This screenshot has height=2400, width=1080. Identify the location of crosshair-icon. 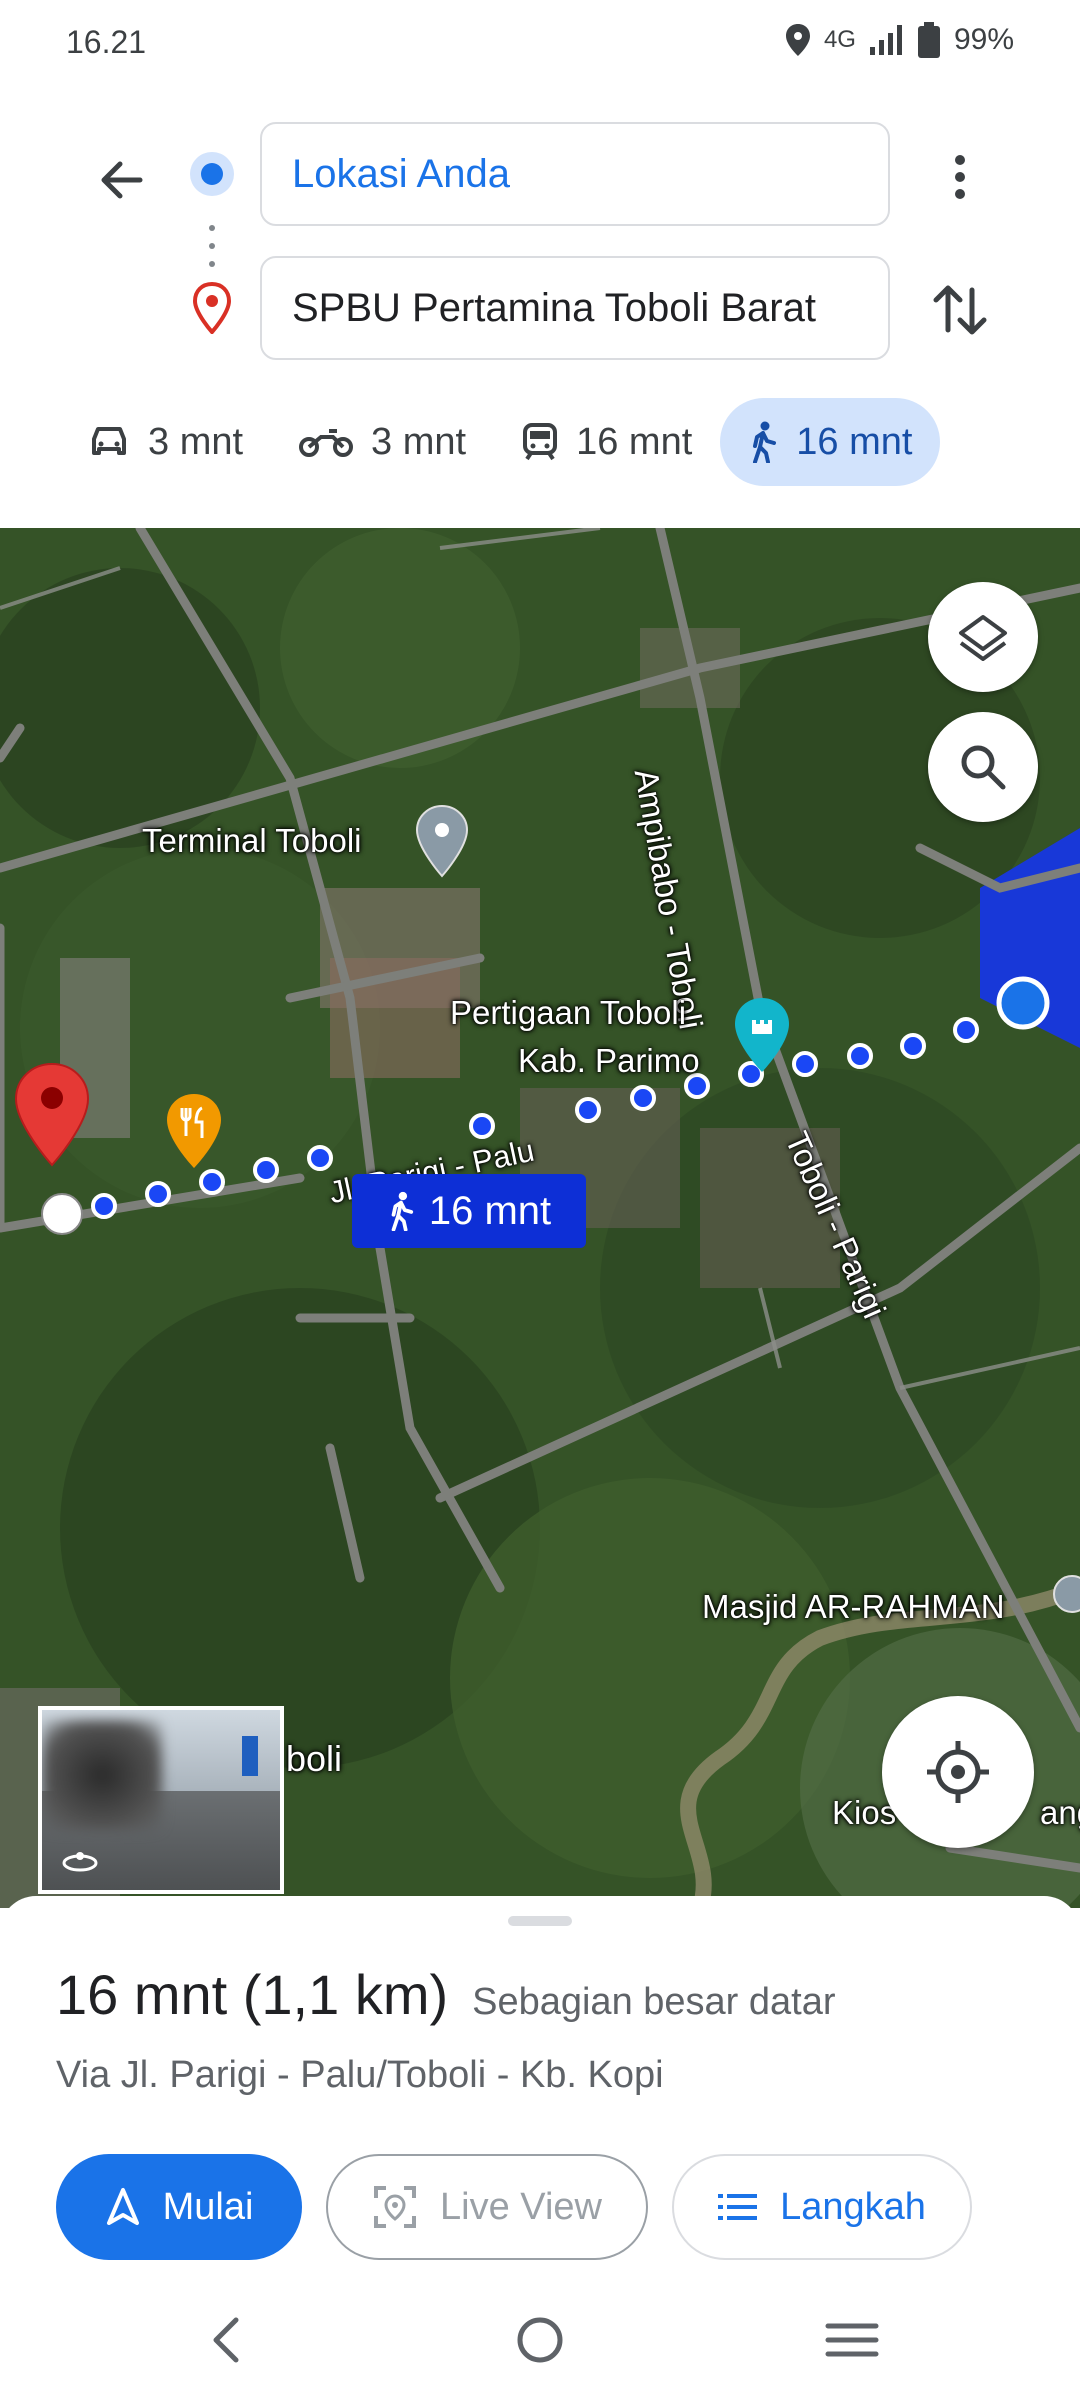
(958, 1772).